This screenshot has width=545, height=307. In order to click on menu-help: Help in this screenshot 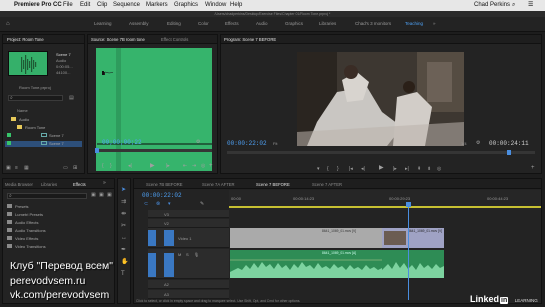, I will do `click(236, 5)`.